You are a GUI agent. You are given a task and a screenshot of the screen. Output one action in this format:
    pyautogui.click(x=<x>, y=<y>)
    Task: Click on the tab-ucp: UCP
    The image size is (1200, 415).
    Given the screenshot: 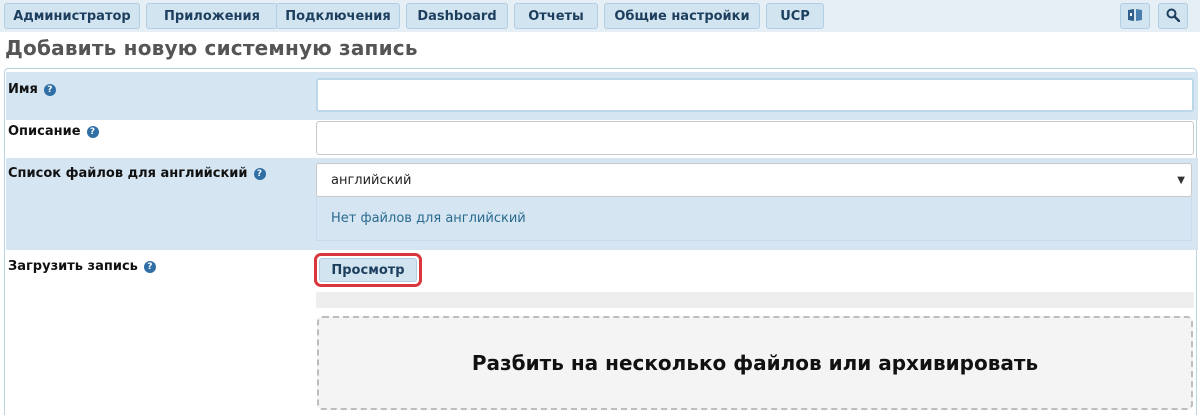 What is the action you would take?
    pyautogui.click(x=795, y=16)
    